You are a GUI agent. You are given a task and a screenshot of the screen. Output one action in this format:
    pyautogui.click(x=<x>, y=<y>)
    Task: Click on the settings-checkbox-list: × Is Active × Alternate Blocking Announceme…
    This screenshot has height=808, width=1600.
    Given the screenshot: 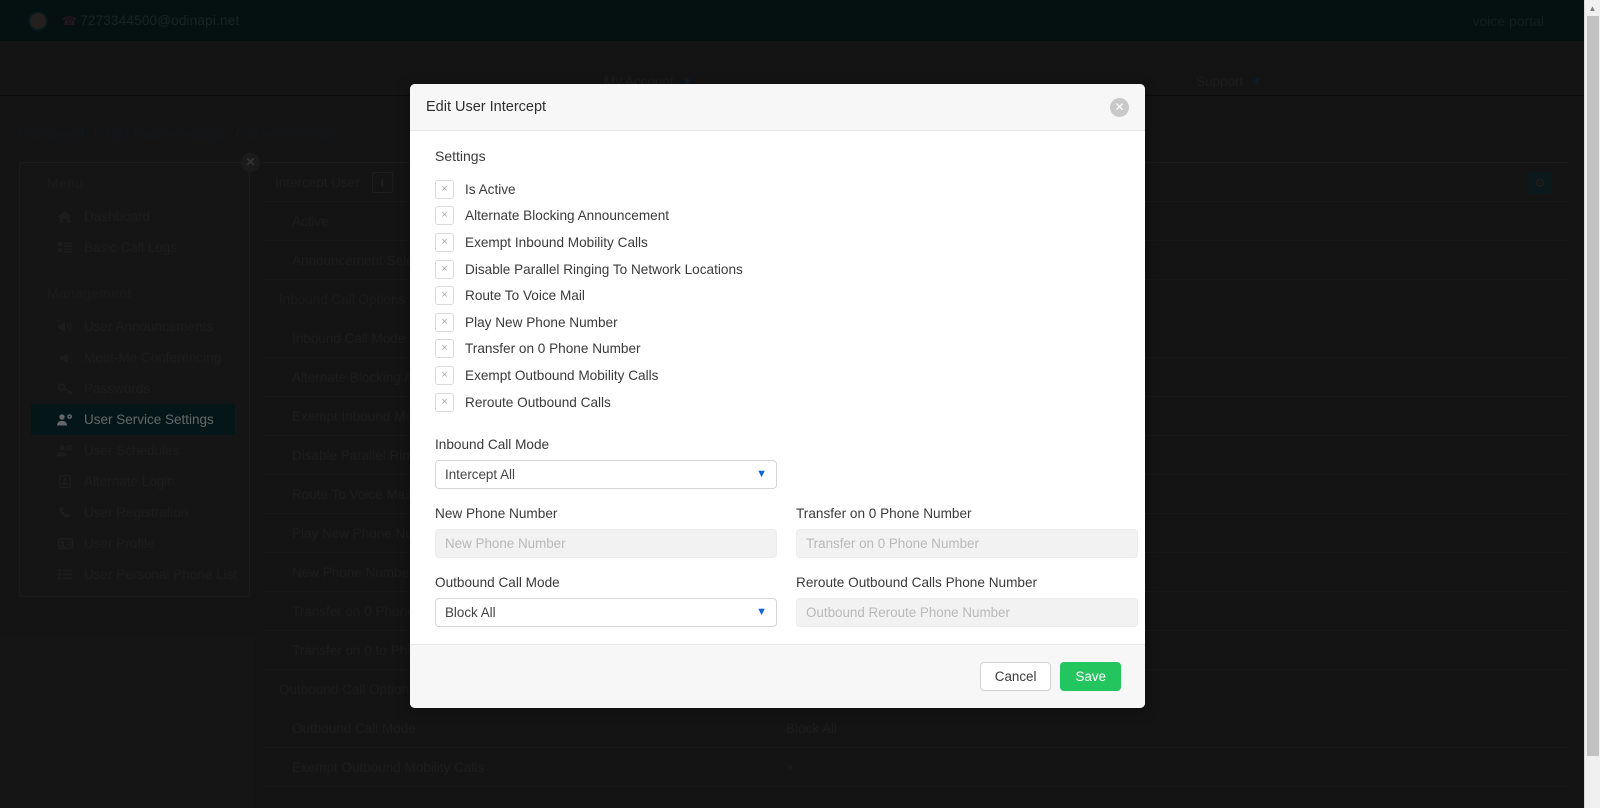 What is the action you would take?
    pyautogui.click(x=777, y=295)
    